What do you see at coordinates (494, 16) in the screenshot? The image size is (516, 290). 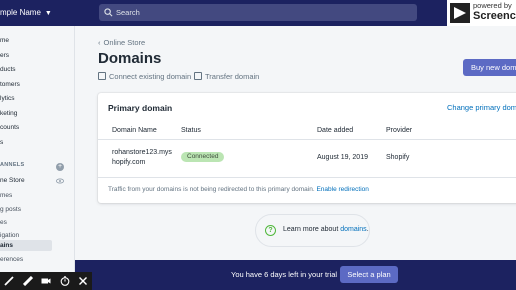 I see `recorder-brand-label: Screenc` at bounding box center [494, 16].